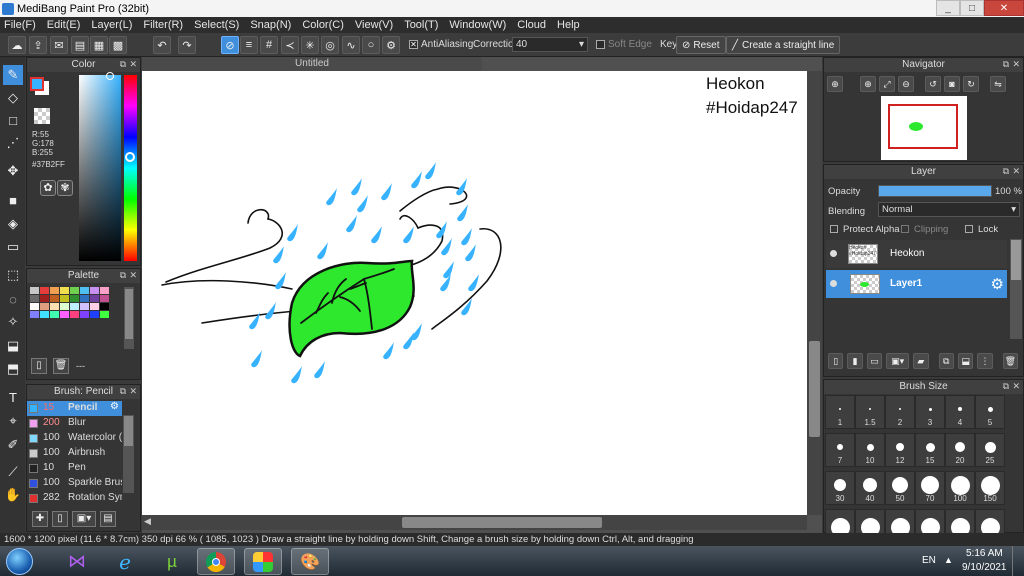 The width and height of the screenshot is (1024, 576). What do you see at coordinates (916, 284) in the screenshot?
I see `layer-row: Layer1 ⚙` at bounding box center [916, 284].